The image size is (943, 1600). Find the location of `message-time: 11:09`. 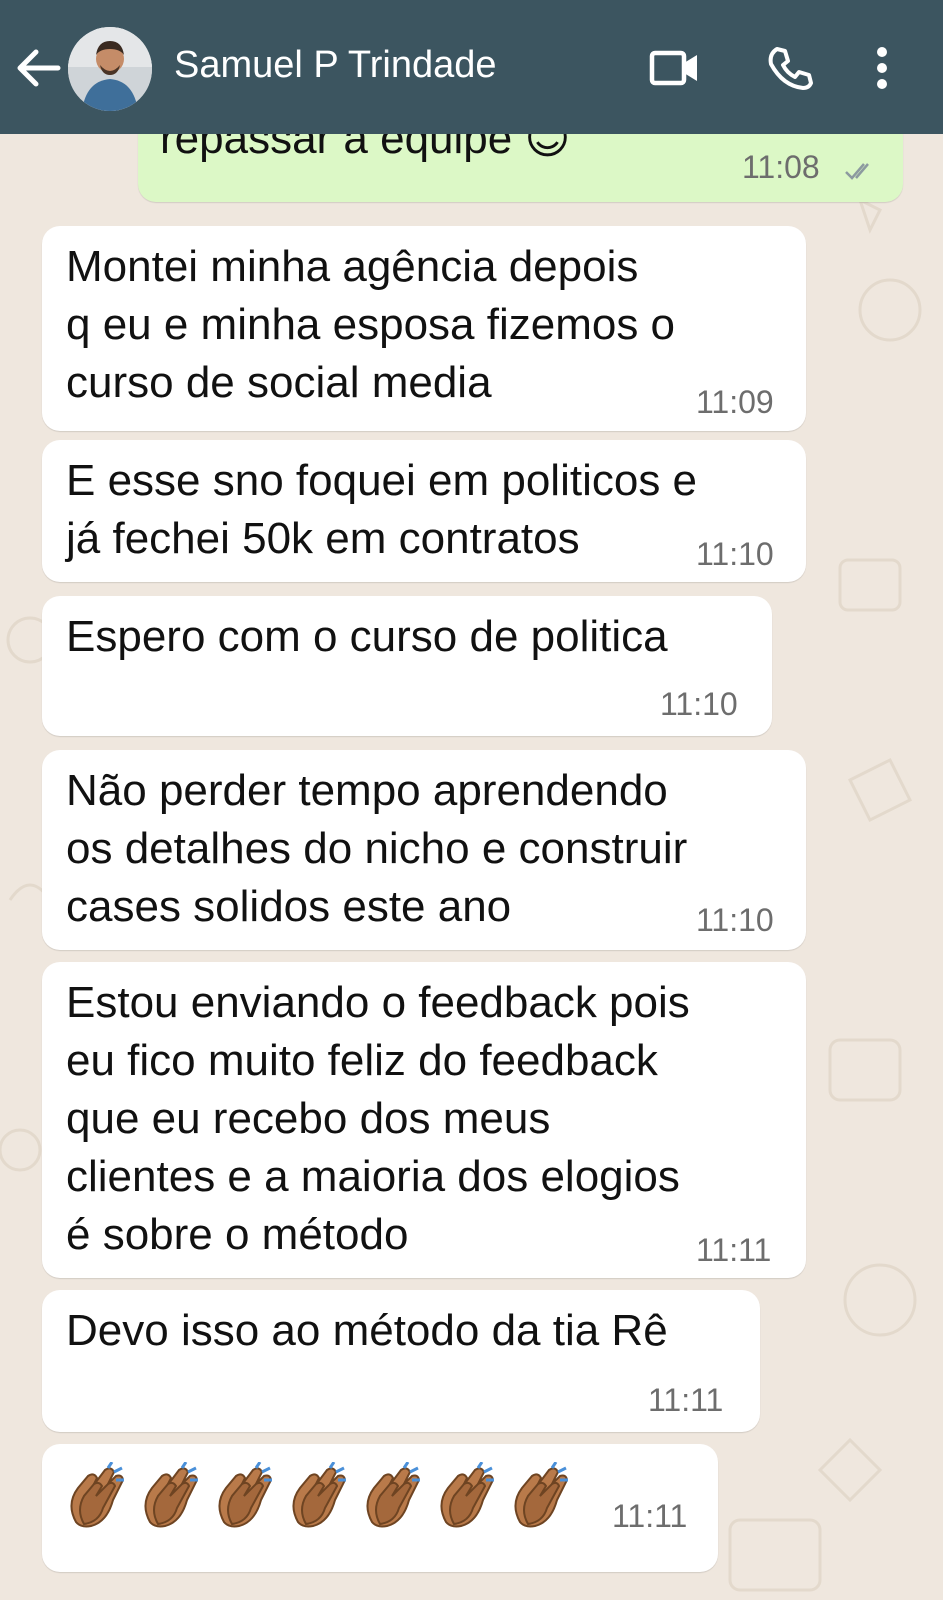

message-time: 11:09 is located at coordinates (735, 402).